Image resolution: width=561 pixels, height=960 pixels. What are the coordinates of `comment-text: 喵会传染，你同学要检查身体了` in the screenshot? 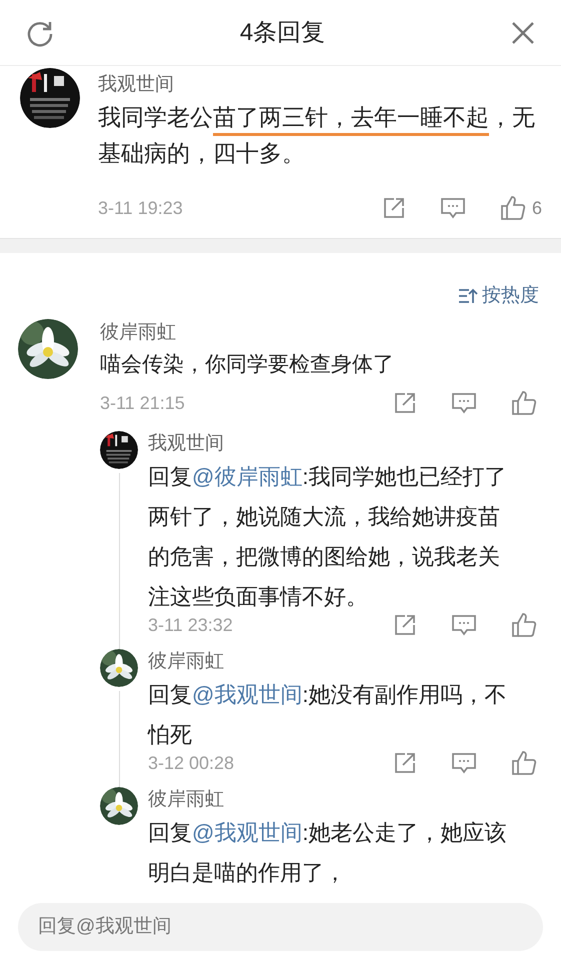 It's located at (247, 365).